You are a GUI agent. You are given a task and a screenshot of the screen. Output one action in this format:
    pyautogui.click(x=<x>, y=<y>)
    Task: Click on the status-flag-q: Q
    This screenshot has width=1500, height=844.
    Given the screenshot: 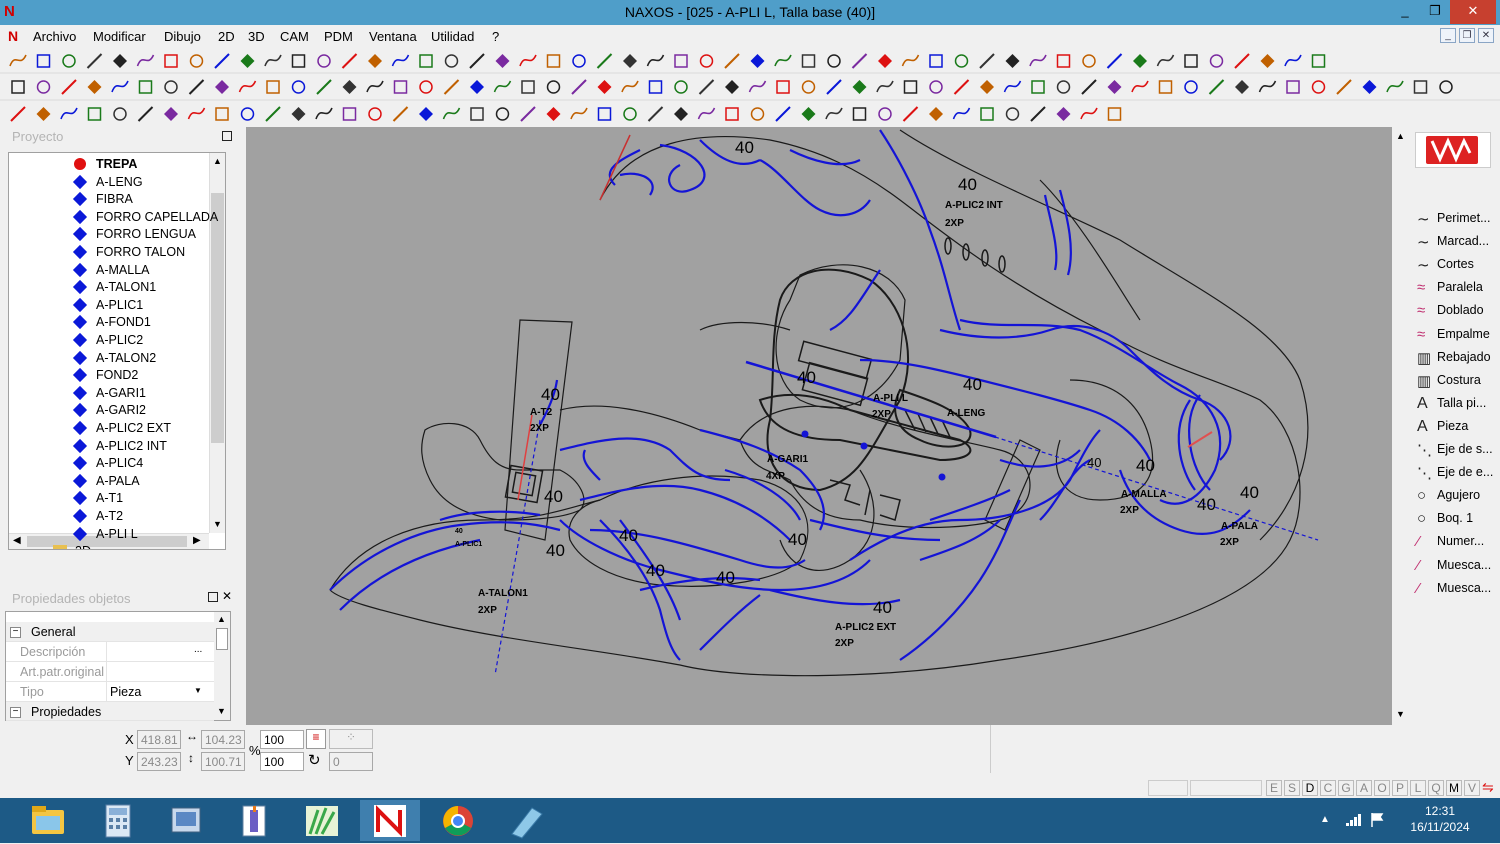 What is the action you would take?
    pyautogui.click(x=1436, y=788)
    